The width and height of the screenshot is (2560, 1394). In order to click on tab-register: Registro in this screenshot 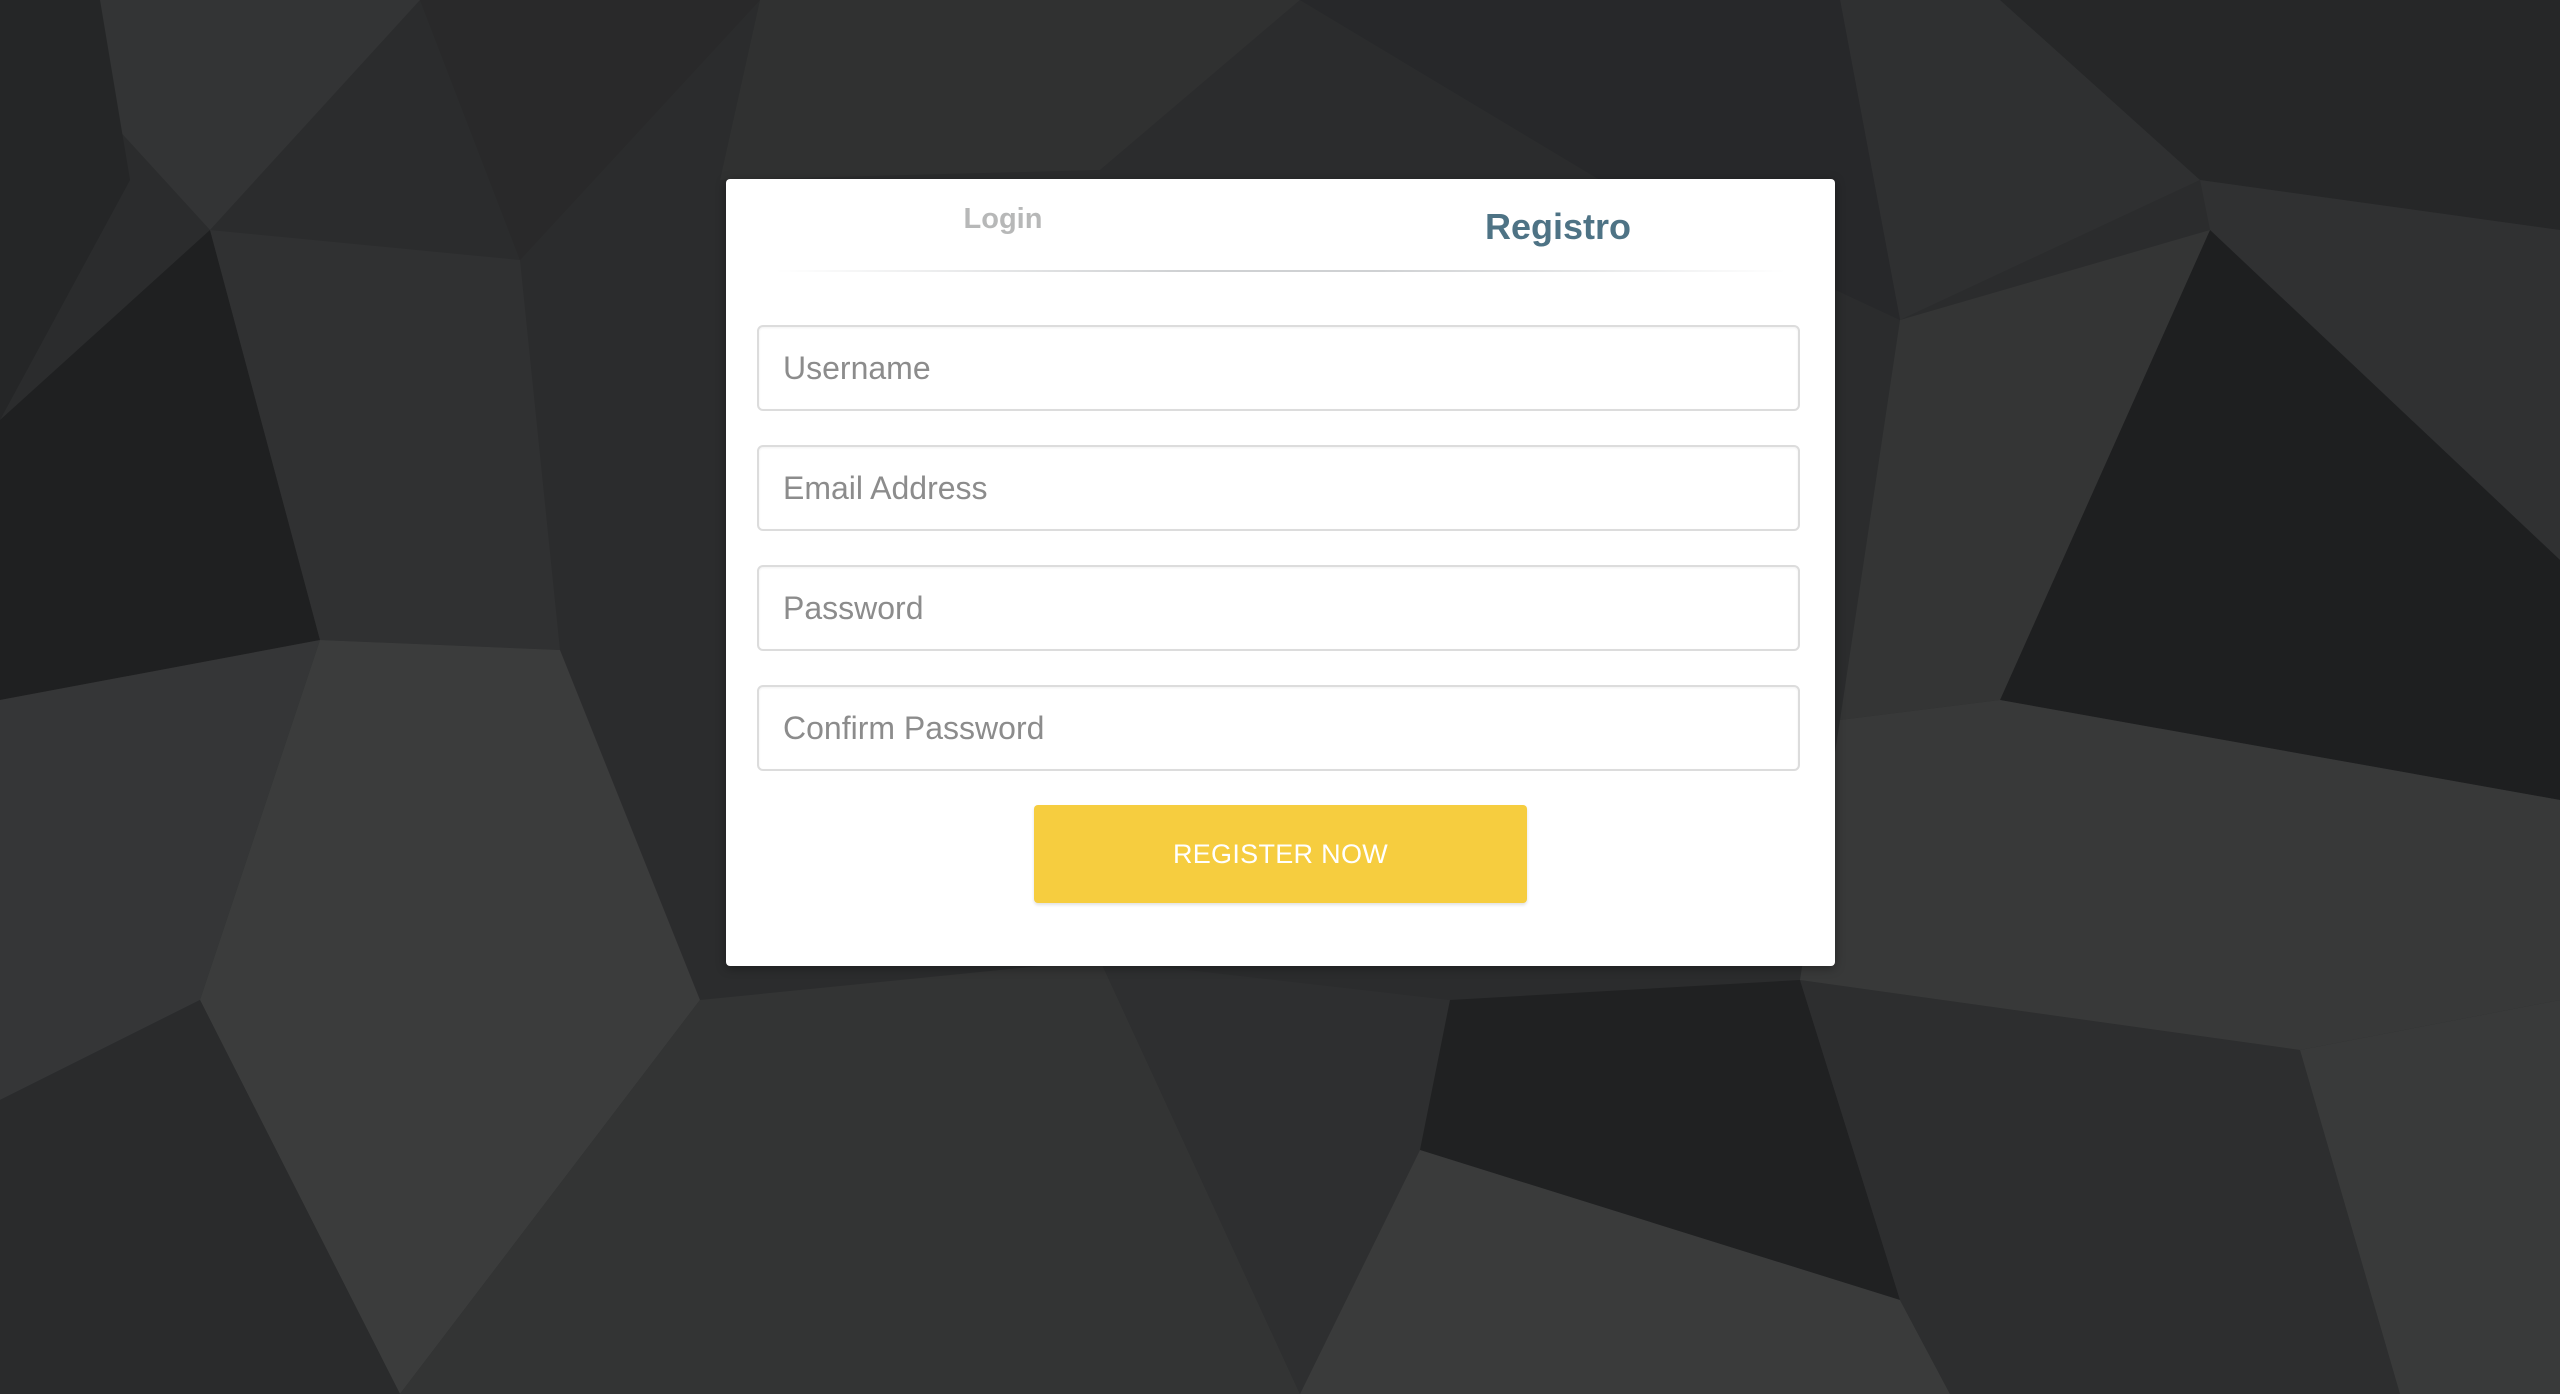, I will do `click(1558, 226)`.